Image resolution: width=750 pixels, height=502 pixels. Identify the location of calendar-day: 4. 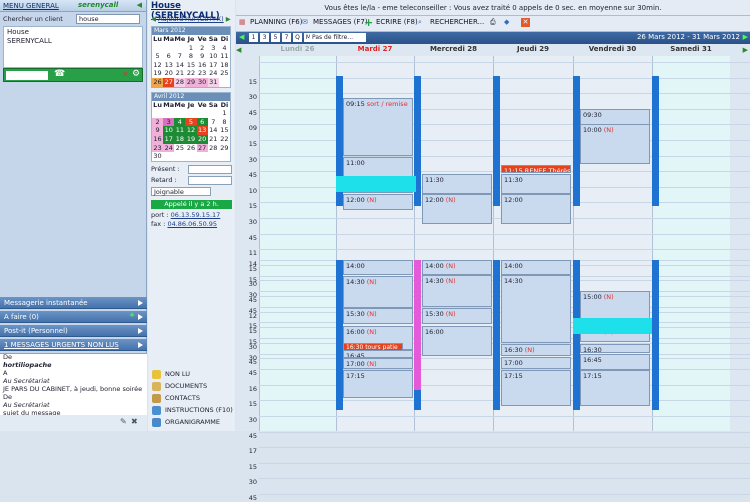
(224, 48).